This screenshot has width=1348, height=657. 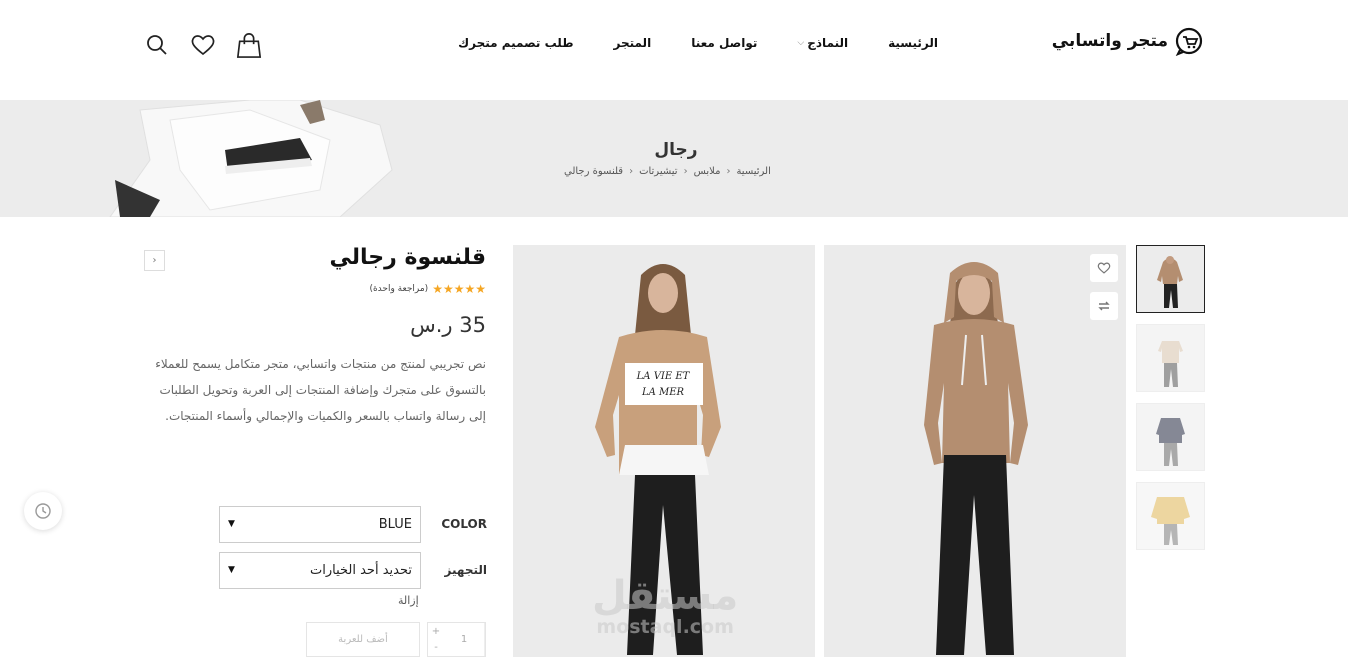 What do you see at coordinates (249, 45) in the screenshot?
I see `shopping-bag-icon` at bounding box center [249, 45].